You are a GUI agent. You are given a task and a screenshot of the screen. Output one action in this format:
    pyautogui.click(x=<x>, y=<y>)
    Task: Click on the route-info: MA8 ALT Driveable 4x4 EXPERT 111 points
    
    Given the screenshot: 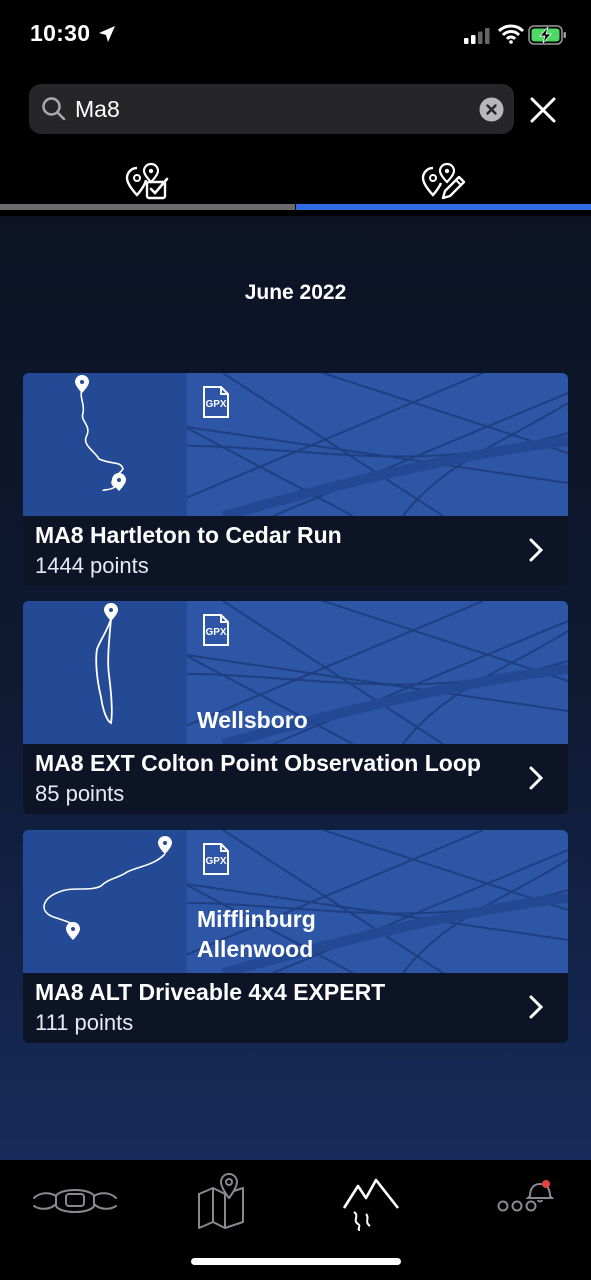 What is the action you would take?
    pyautogui.click(x=295, y=1008)
    